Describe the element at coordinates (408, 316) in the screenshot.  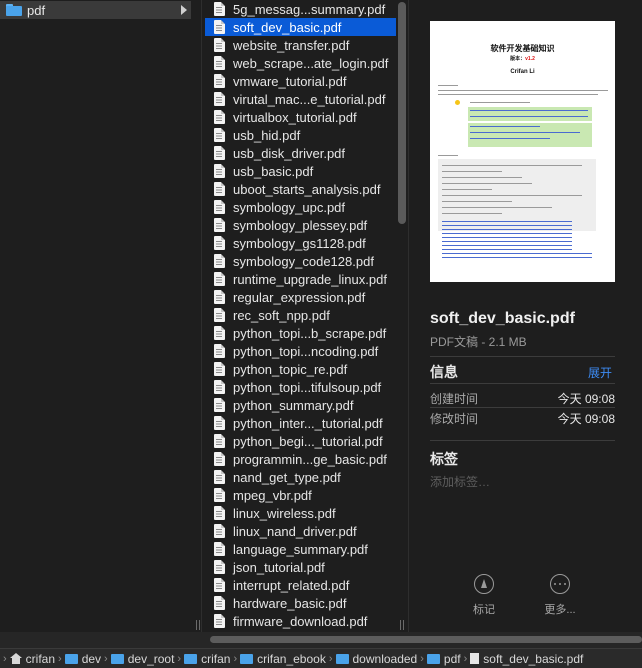
I see `column-divider` at that location.